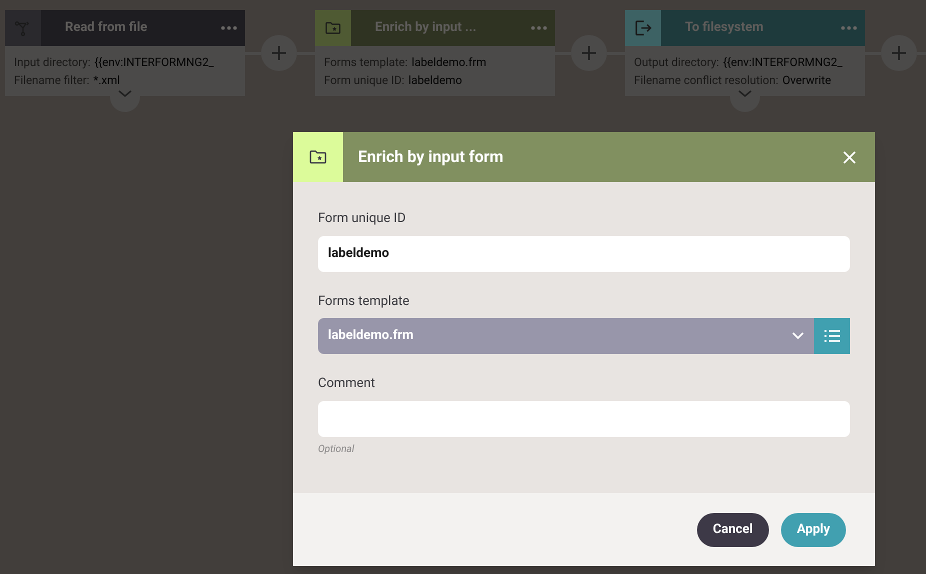 The height and width of the screenshot is (574, 926). I want to click on list-icon, so click(832, 336).